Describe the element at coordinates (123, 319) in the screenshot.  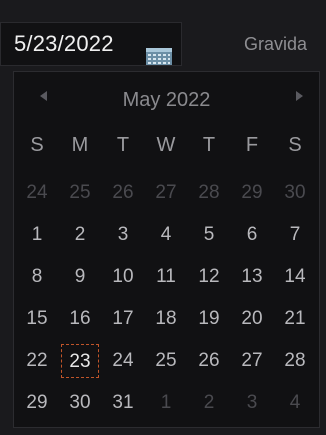
I see `calendar-day: 17` at that location.